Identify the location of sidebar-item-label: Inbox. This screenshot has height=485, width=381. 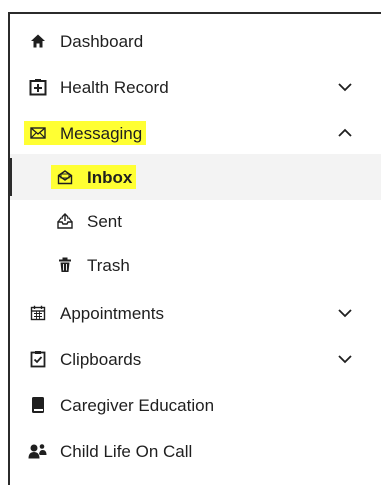
(110, 177).